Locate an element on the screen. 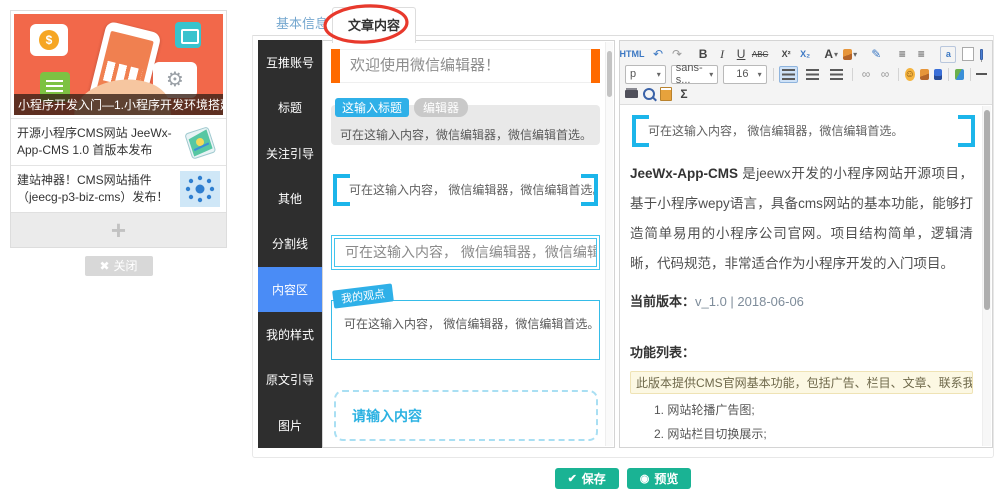 The image size is (1000, 492). align-center-button is located at coordinates (812, 74).